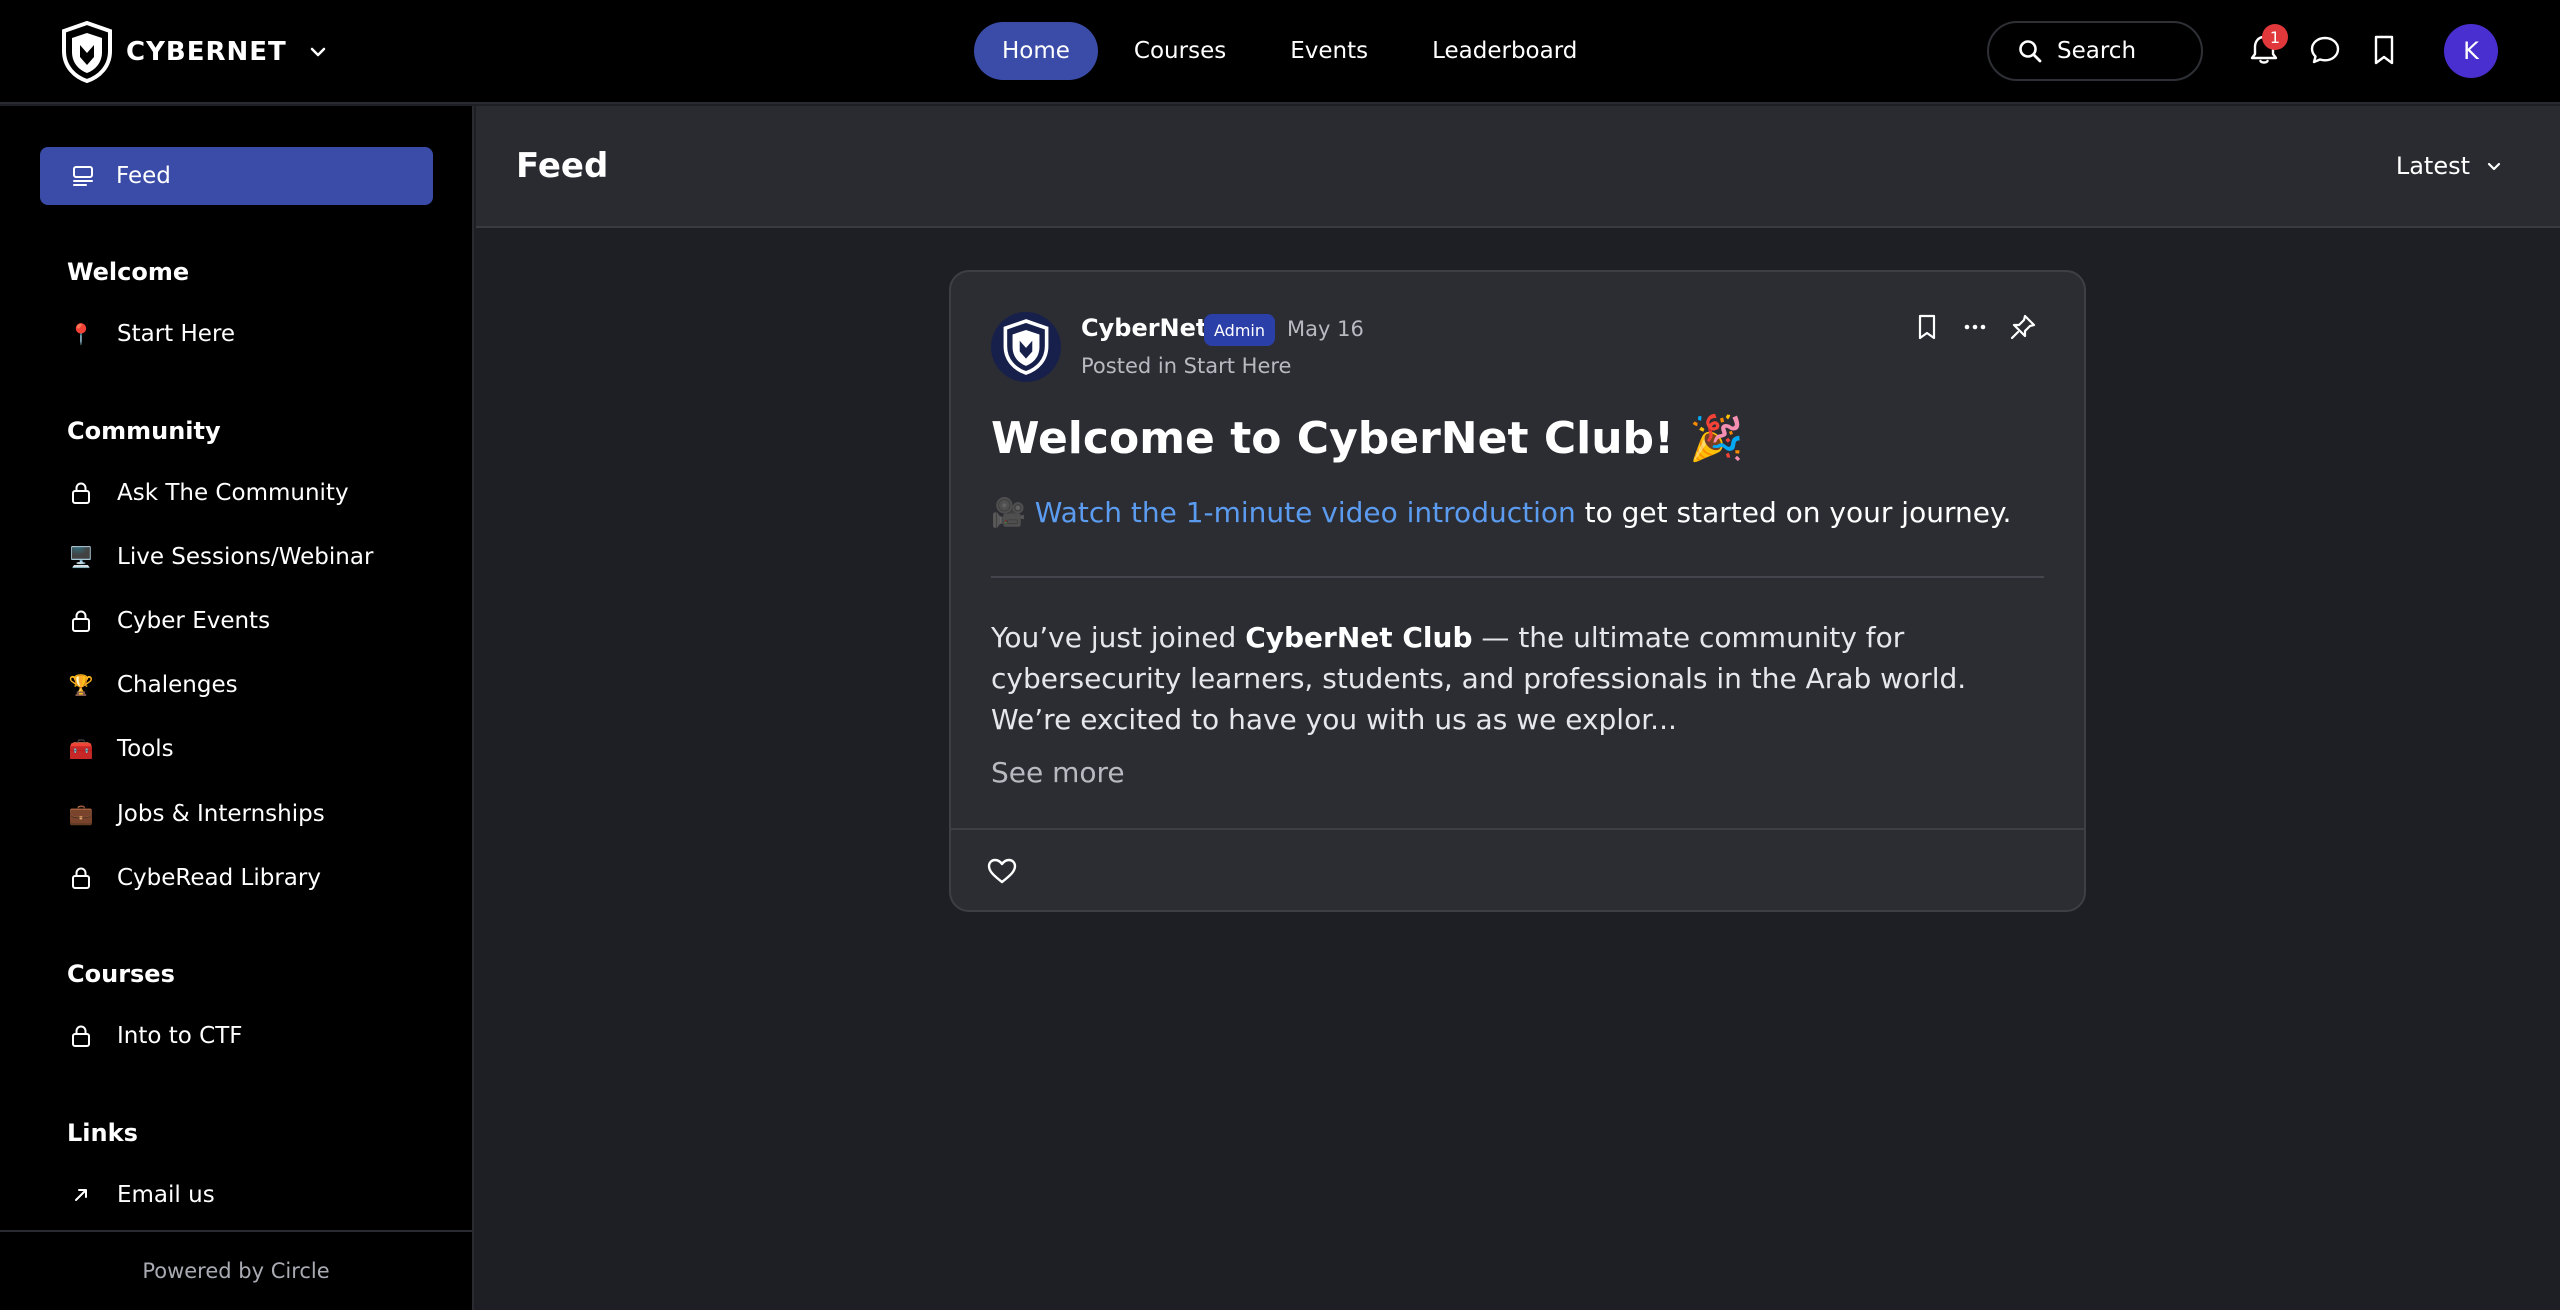 The height and width of the screenshot is (1310, 2560). I want to click on notification-count-badge: 1, so click(2275, 37).